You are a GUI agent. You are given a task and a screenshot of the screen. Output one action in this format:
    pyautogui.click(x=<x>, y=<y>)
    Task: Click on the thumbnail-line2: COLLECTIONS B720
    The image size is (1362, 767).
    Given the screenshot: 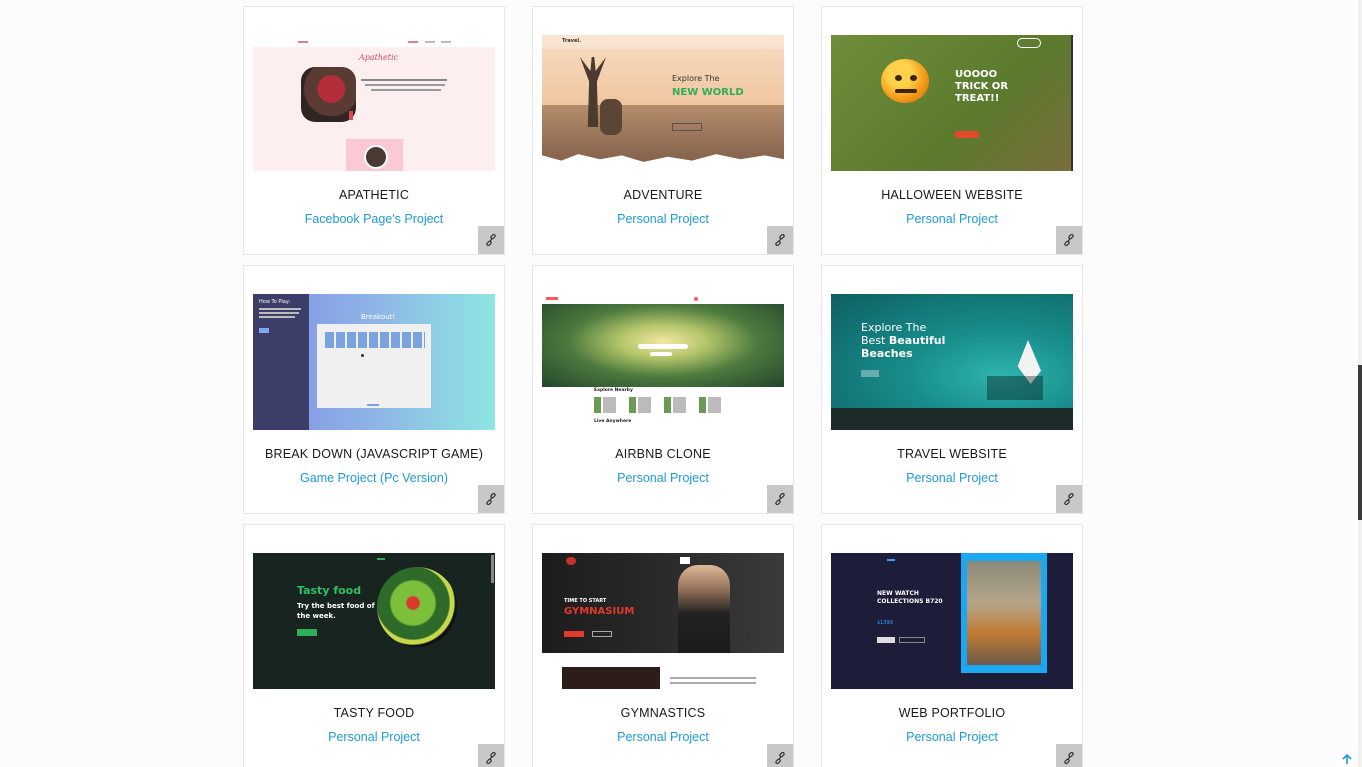 What is the action you would take?
    pyautogui.click(x=910, y=601)
    